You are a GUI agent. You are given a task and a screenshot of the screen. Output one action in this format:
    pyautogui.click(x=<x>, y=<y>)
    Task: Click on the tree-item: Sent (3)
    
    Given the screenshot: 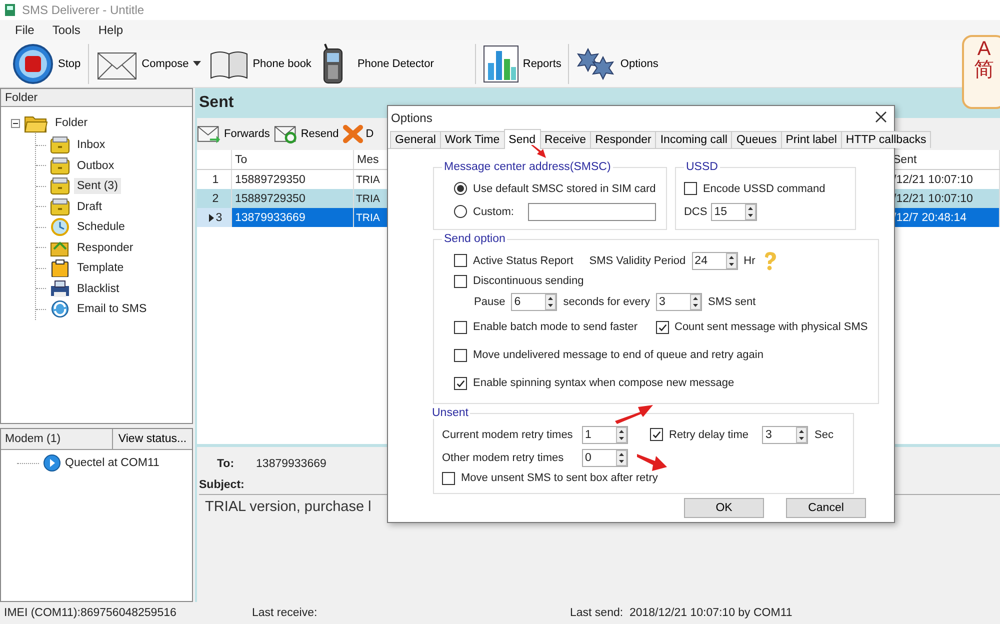 What is the action you would take?
    pyautogui.click(x=97, y=186)
    